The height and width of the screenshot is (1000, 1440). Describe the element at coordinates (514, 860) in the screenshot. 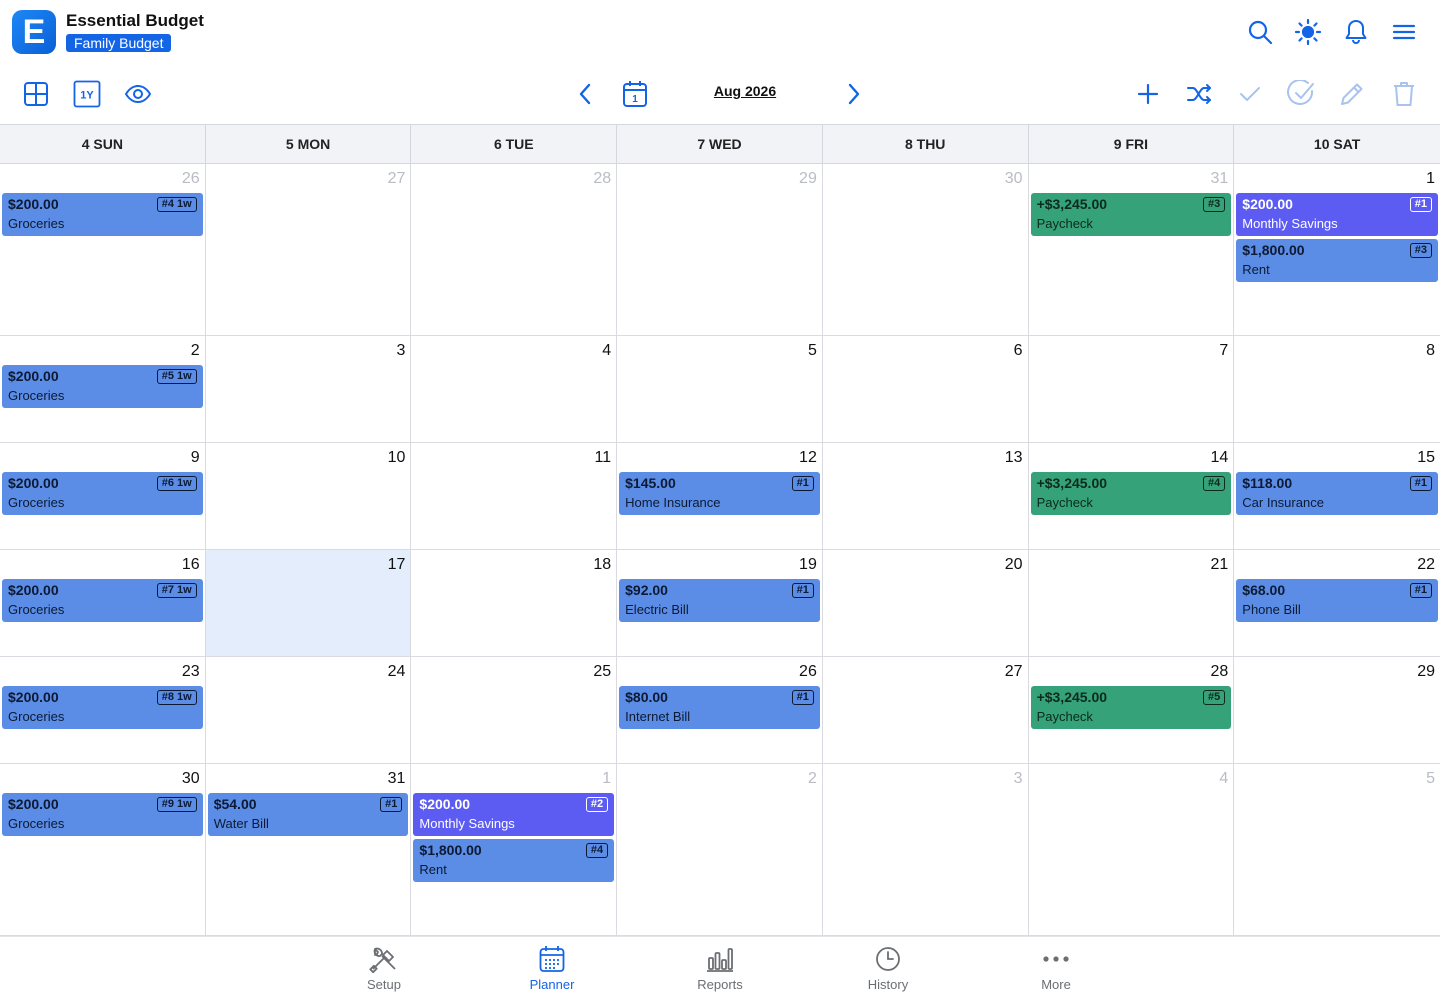

I see `budget-event: $1,800.00 Rent #4` at that location.